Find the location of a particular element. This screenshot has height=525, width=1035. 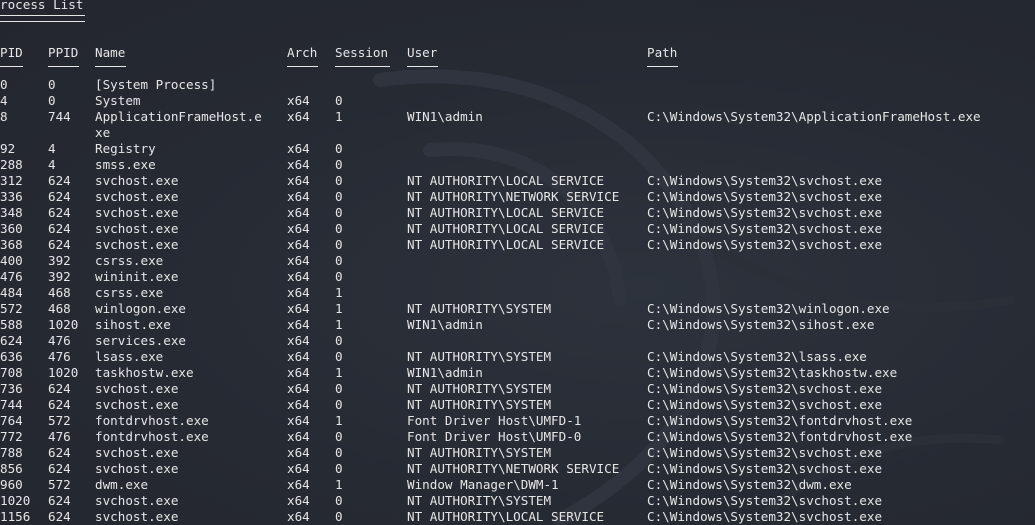

cell-pid: 400 is located at coordinates (11, 260).